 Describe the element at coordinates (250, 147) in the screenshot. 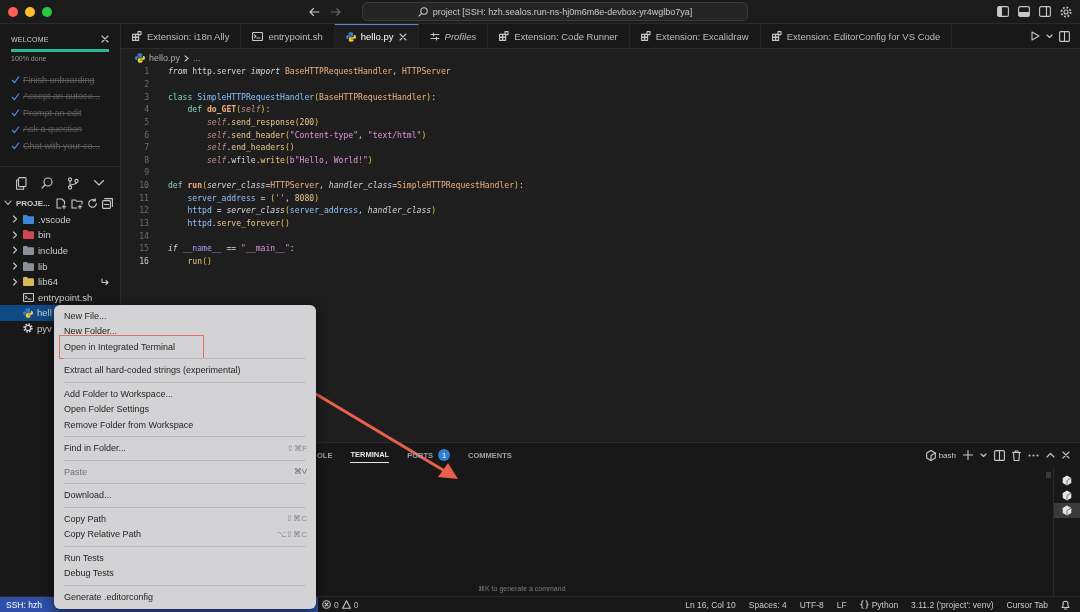

I see `code-line: self.end_headers()` at that location.